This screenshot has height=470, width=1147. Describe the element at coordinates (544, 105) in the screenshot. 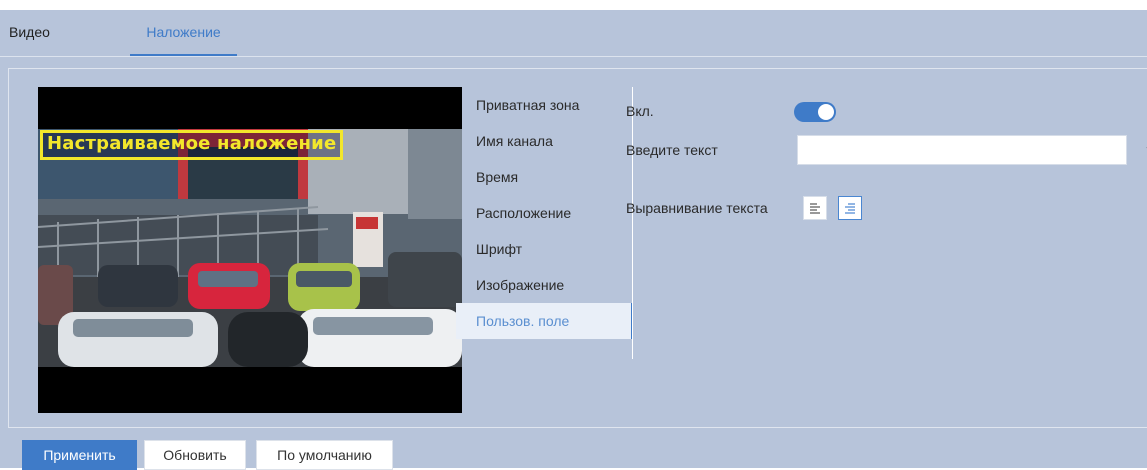

I see `menu-item-privacy-zone: Приватная зона` at that location.